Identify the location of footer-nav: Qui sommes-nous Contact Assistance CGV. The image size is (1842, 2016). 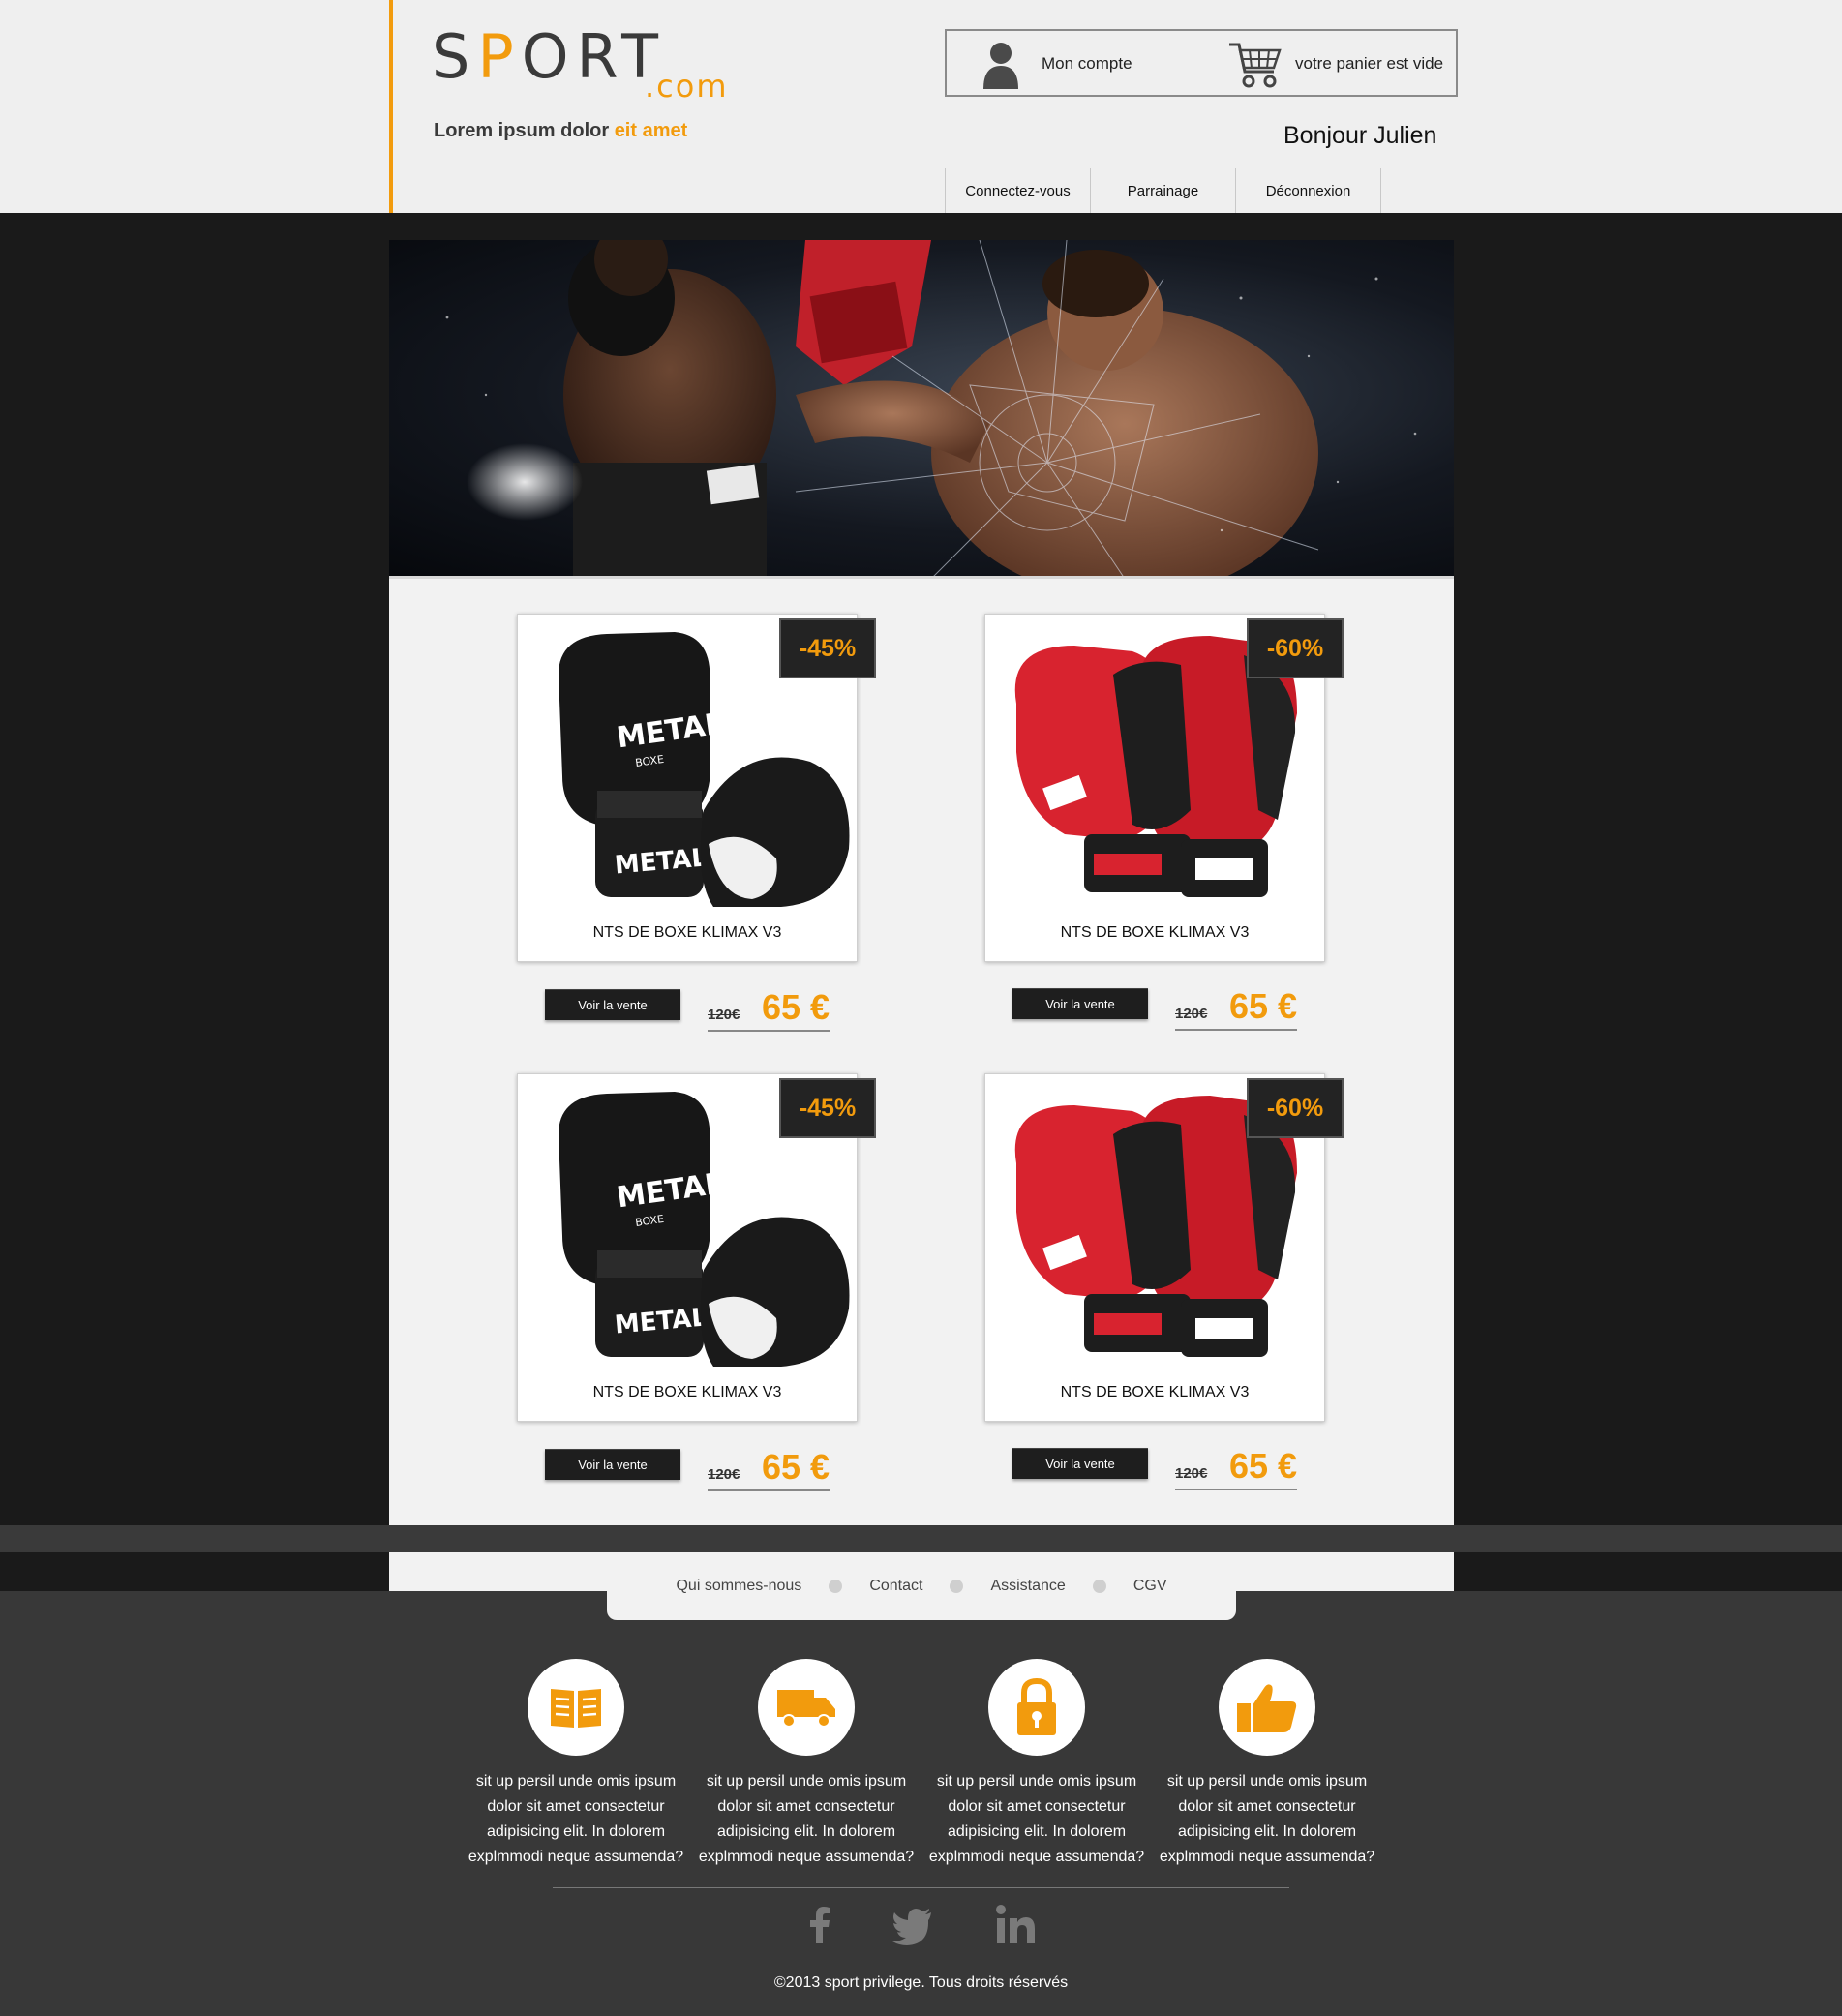
(921, 1586).